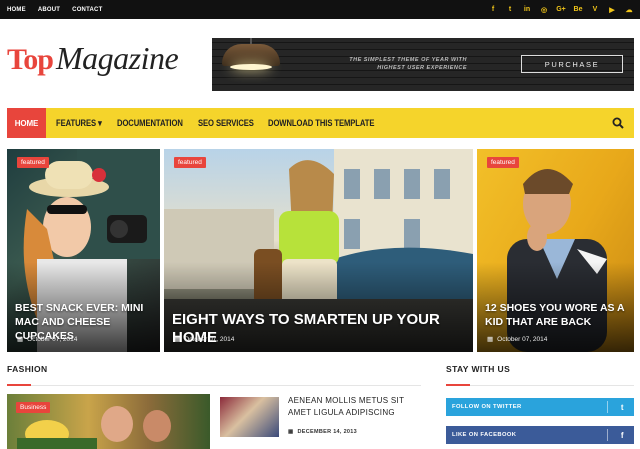 The height and width of the screenshot is (449, 640). I want to click on nav-item-home: HOME, so click(26, 123).